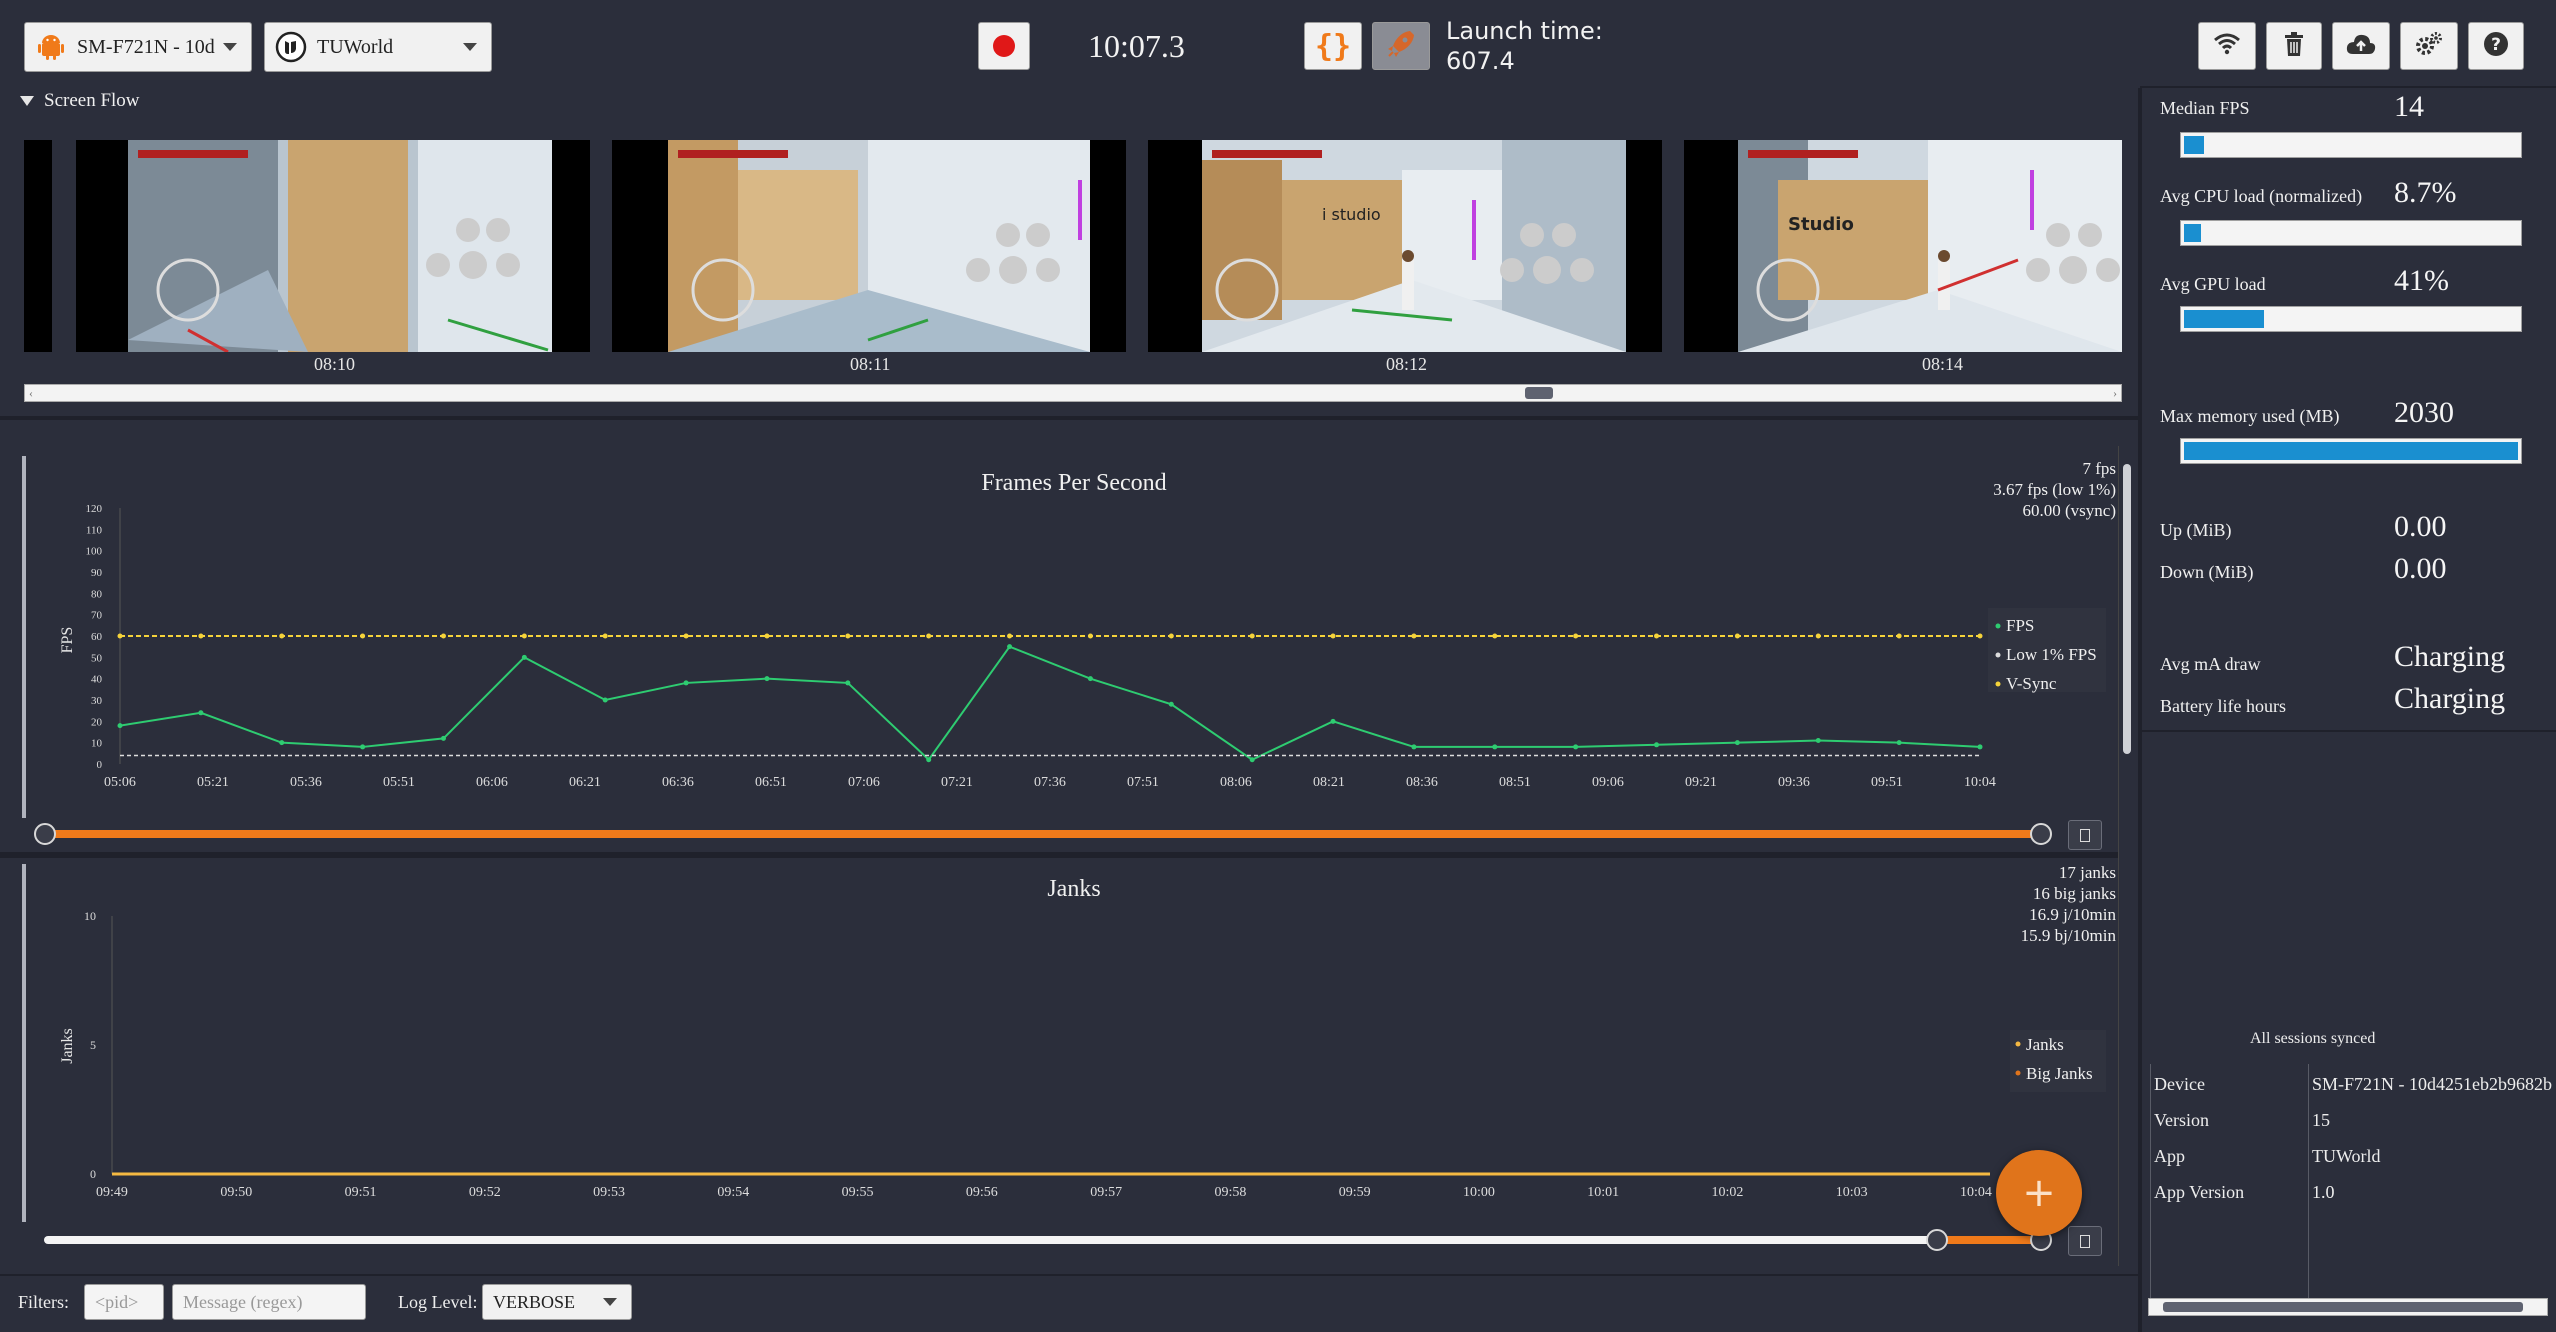  Describe the element at coordinates (2294, 46) in the screenshot. I see `delete-button` at that location.